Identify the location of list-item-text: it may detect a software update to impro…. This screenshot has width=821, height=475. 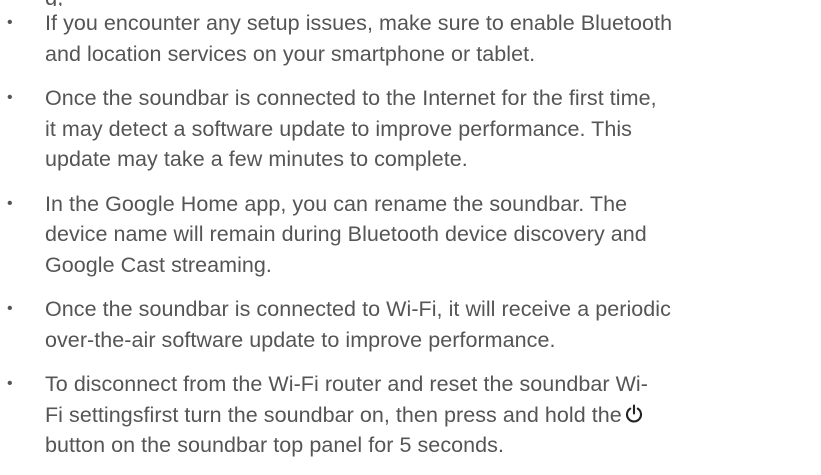
(338, 128).